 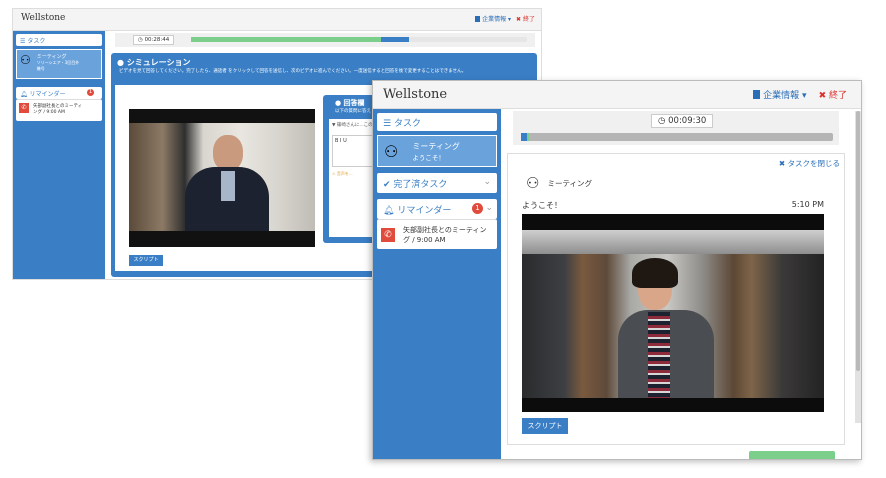 I want to click on front-task-sub: ようこそ！, so click(x=428, y=157).